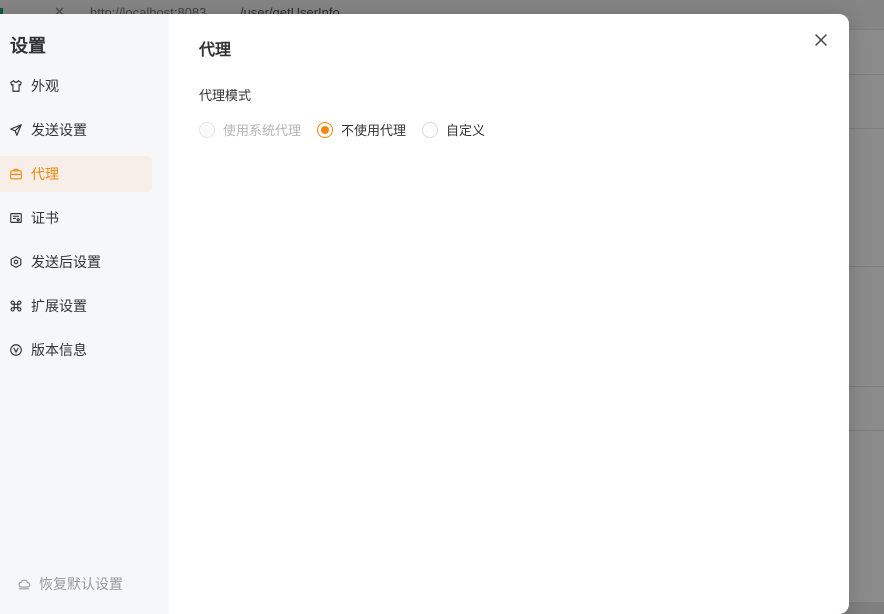  I want to click on sidebar-item-post-send-settings: 发送后设置, so click(76, 262).